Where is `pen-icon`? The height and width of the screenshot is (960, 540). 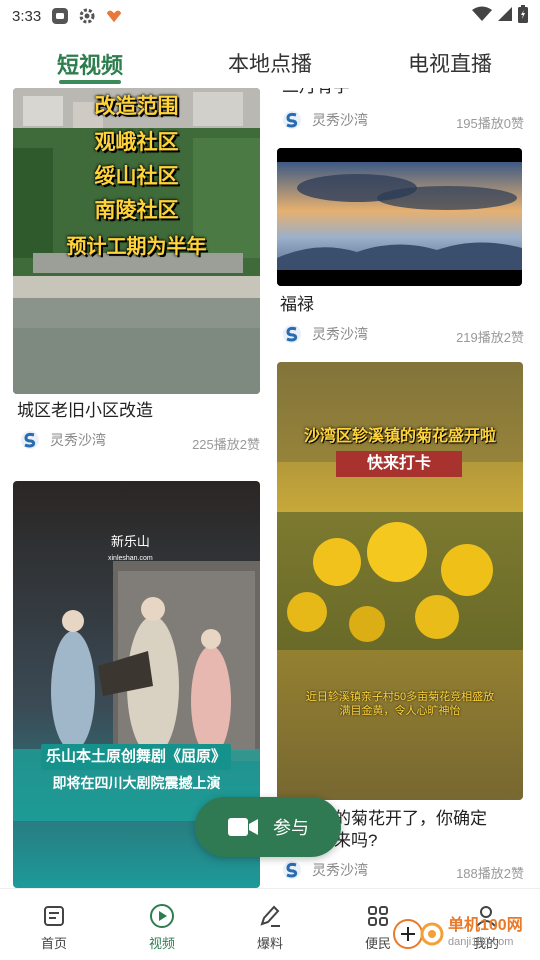 pen-icon is located at coordinates (270, 916).